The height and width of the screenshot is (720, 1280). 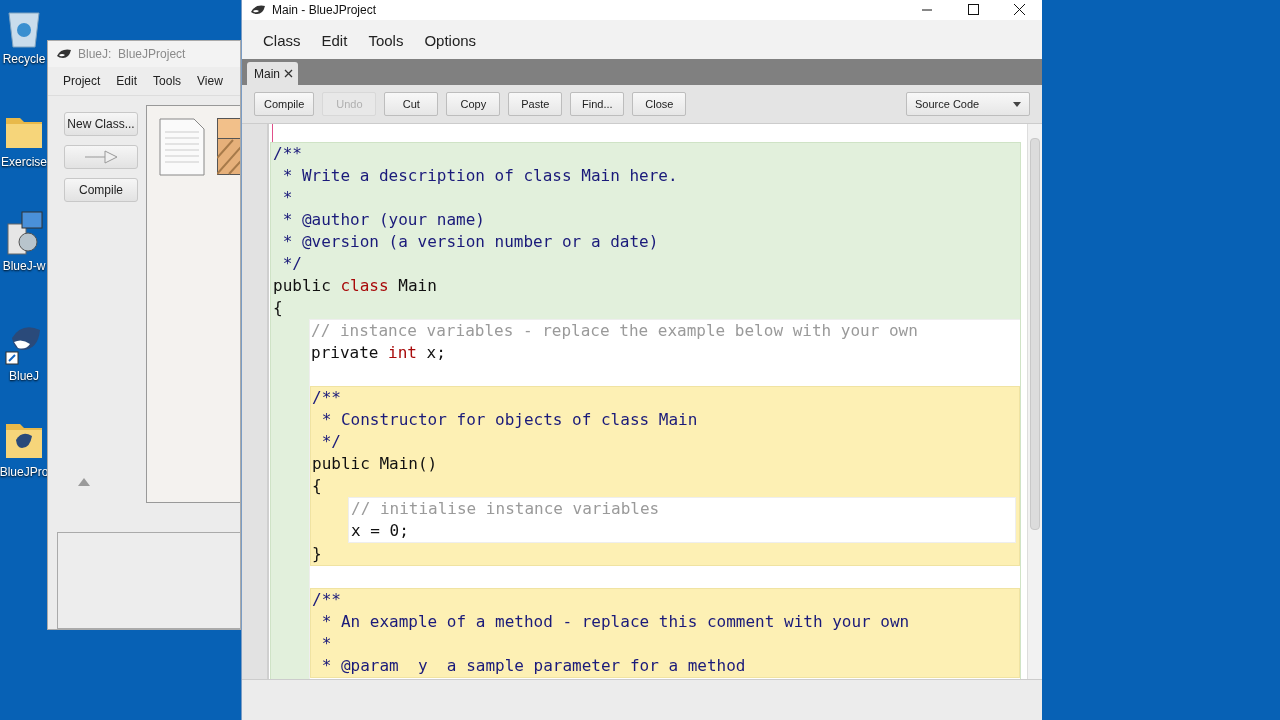 I want to click on code-line: private int x;, so click(x=379, y=353).